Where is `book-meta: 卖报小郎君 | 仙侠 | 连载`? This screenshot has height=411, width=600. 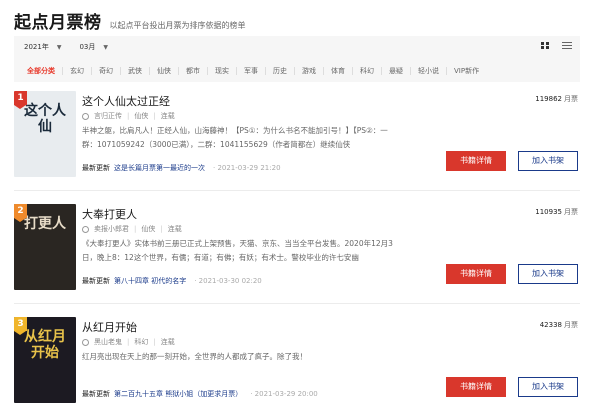 book-meta: 卖报小郎君 | 仙侠 | 连载 is located at coordinates (132, 229).